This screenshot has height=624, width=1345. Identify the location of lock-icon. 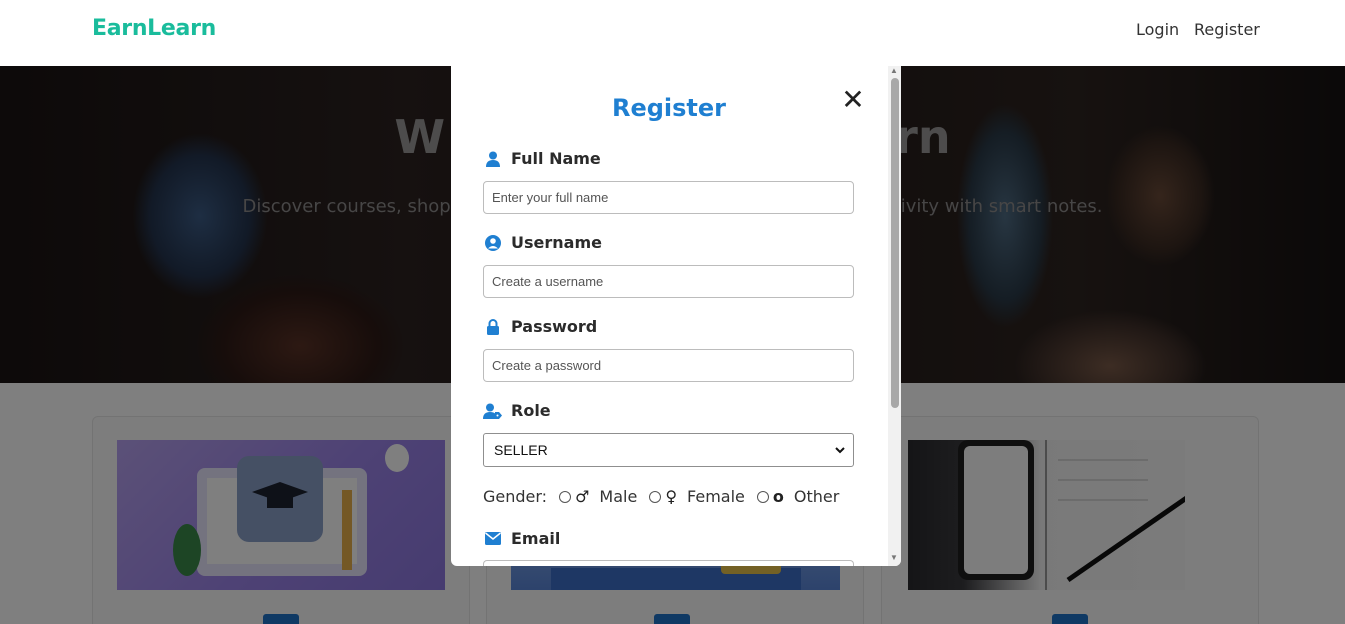
(493, 327).